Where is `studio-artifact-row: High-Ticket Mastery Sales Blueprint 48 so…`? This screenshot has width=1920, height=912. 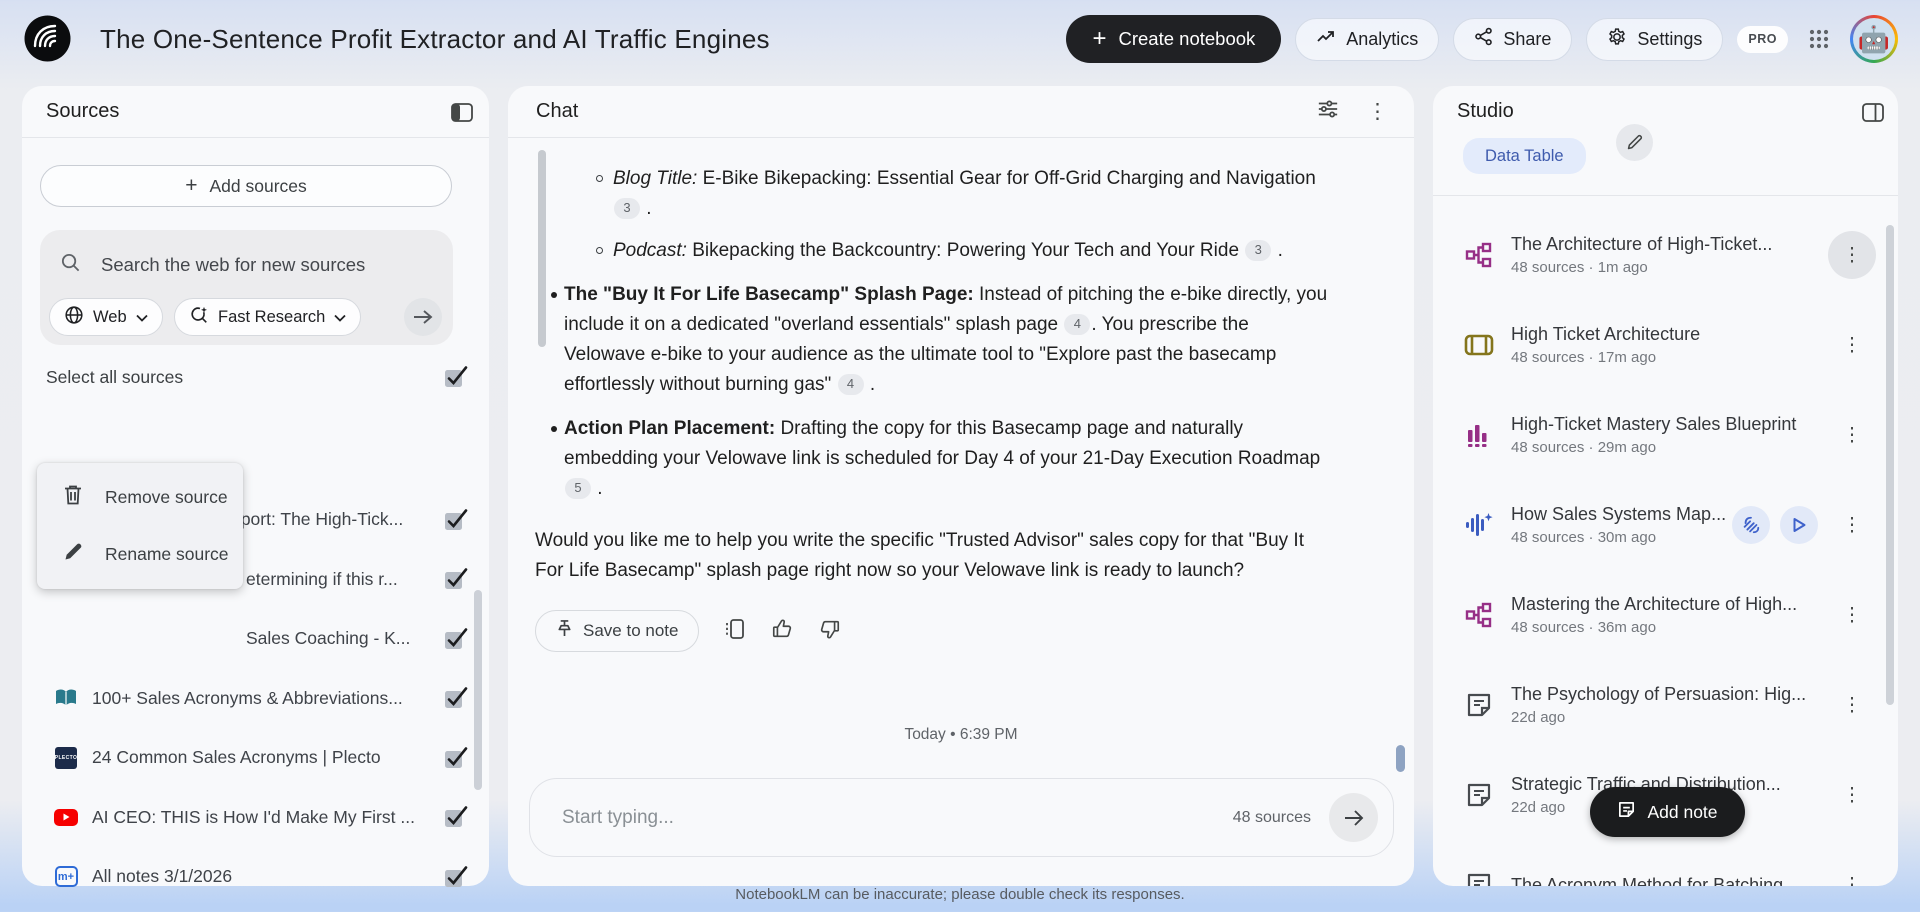 studio-artifact-row: High-Ticket Mastery Sales Blueprint 48 so… is located at coordinates (1665, 435).